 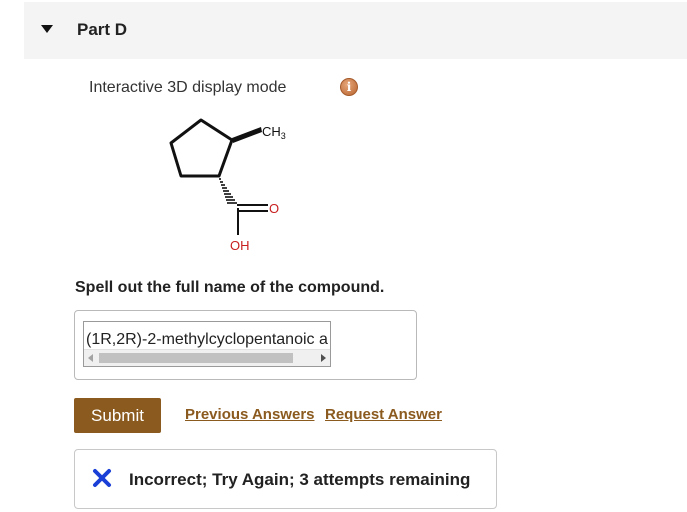 I want to click on answer-container: (1R,2R)-2-methylcyclopentanoic a, so click(x=245, y=345).